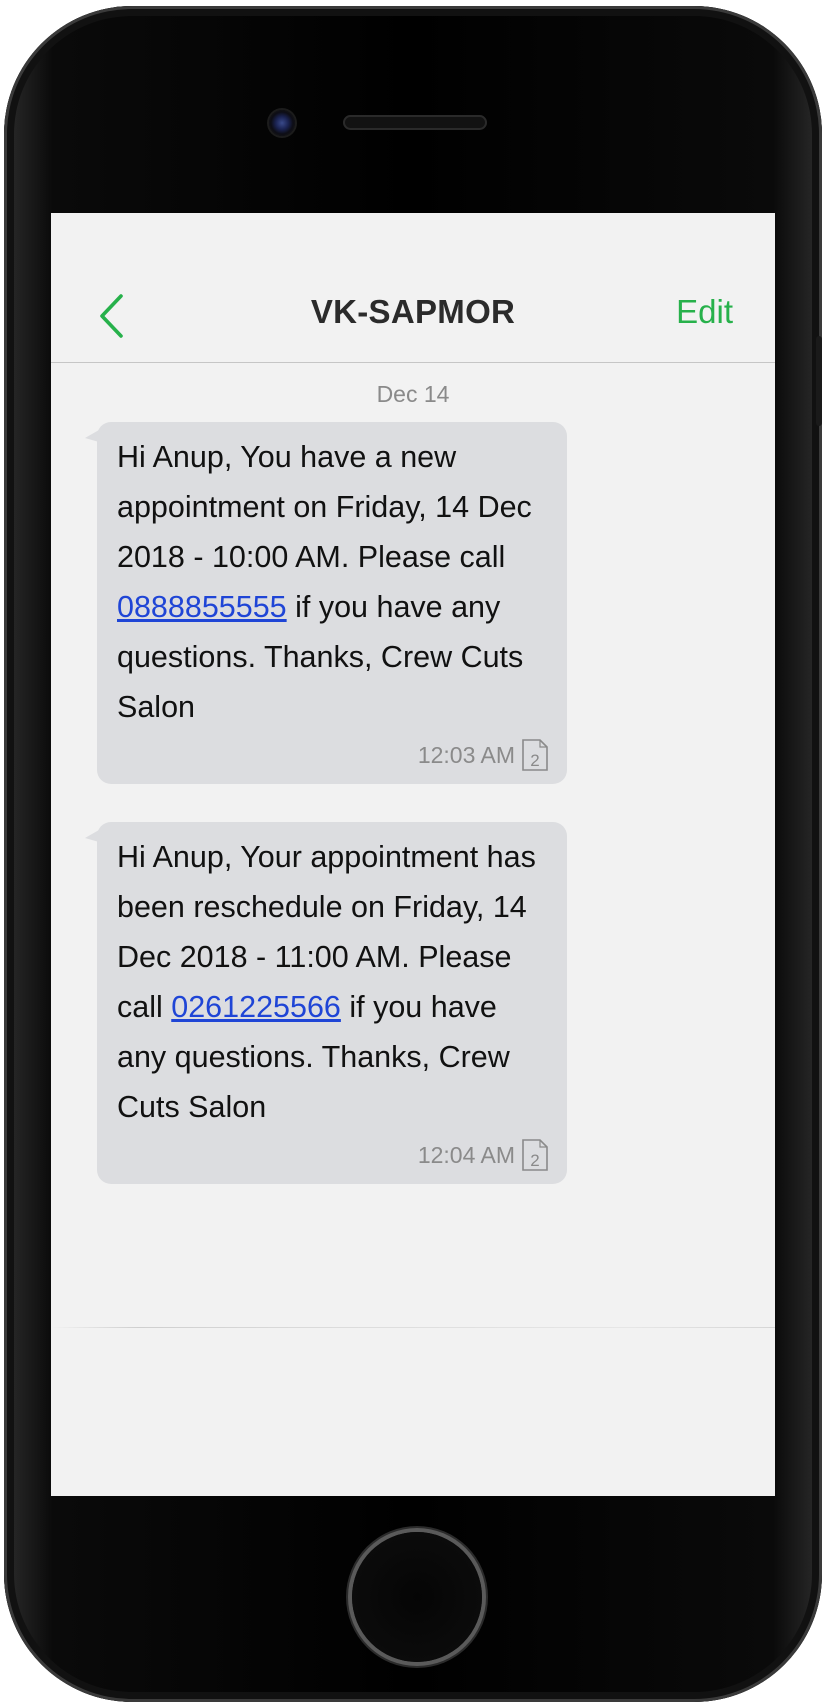 The width and height of the screenshot is (826, 1708). What do you see at coordinates (333, 755) in the screenshot?
I see `message-meta: 12:03 AM 2` at bounding box center [333, 755].